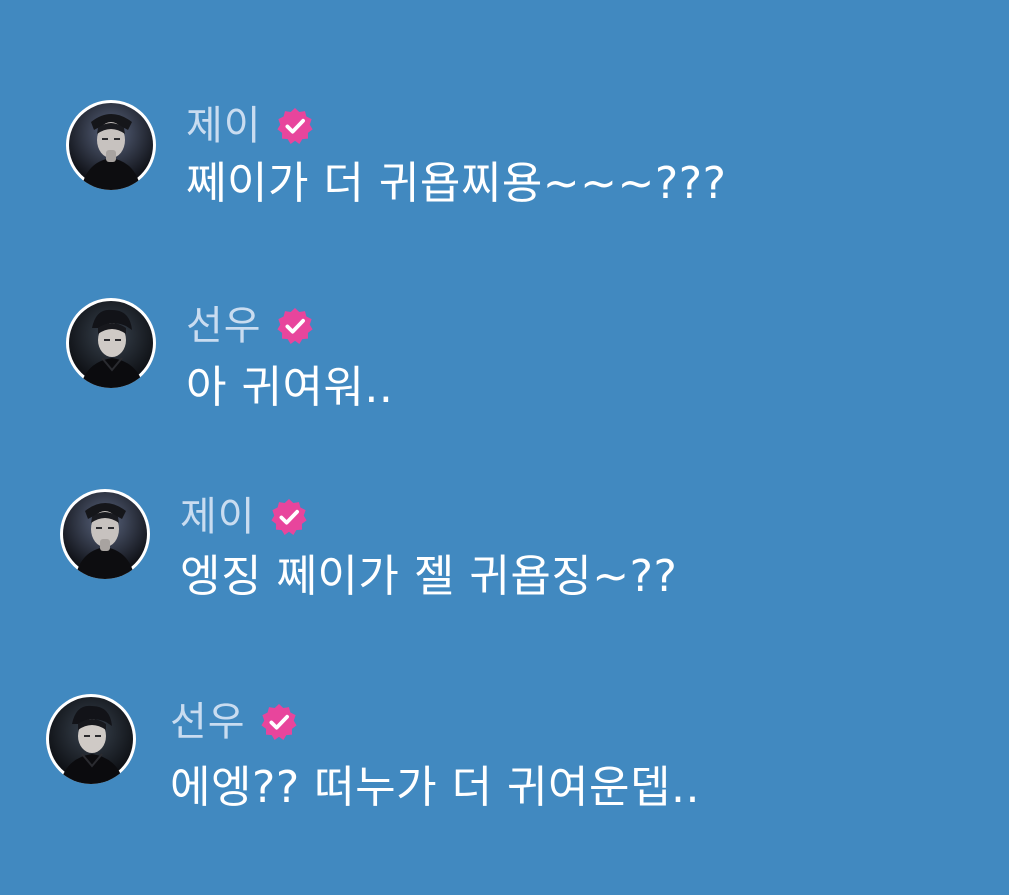 Image resolution: width=1009 pixels, height=895 pixels. I want to click on message-text: 에엥?? 떠누가 더 귀여운뎁.., so click(435, 787).